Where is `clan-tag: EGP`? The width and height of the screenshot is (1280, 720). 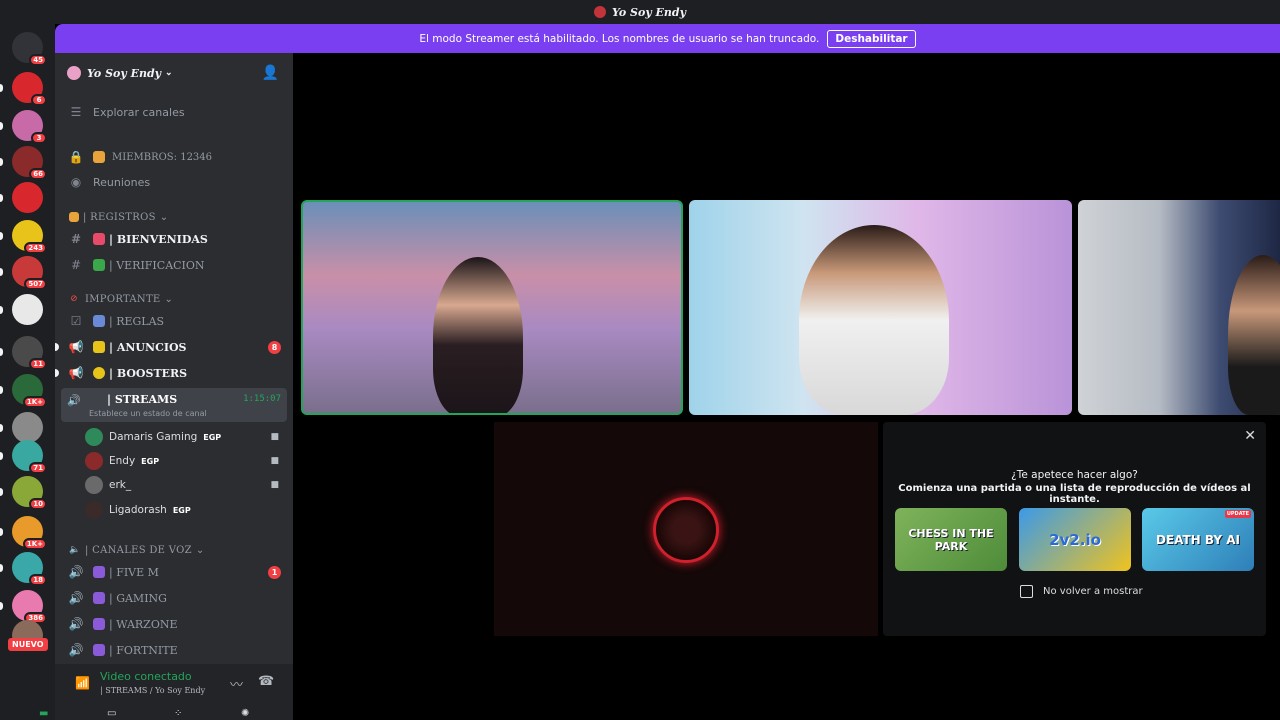 clan-tag: EGP is located at coordinates (150, 461).